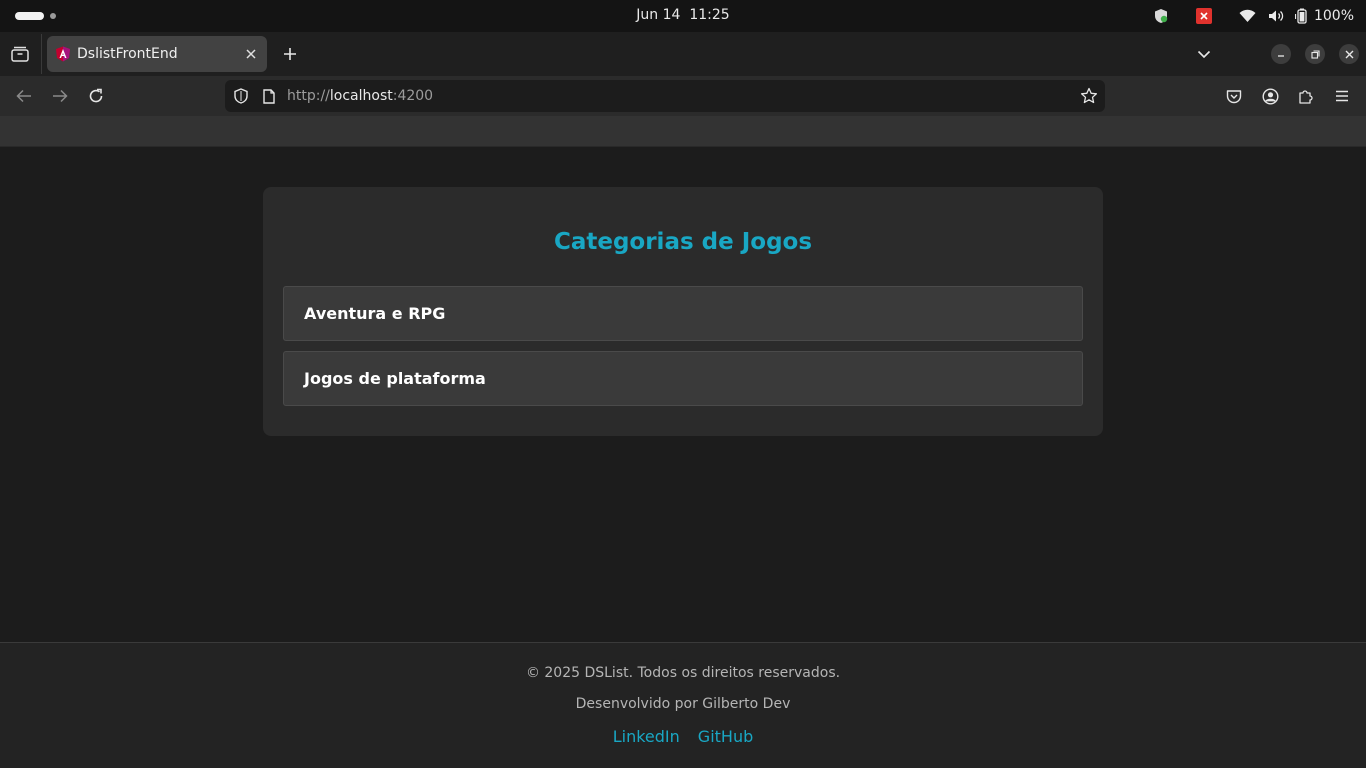  I want to click on page-title: Categorias de Jogos, so click(683, 242).